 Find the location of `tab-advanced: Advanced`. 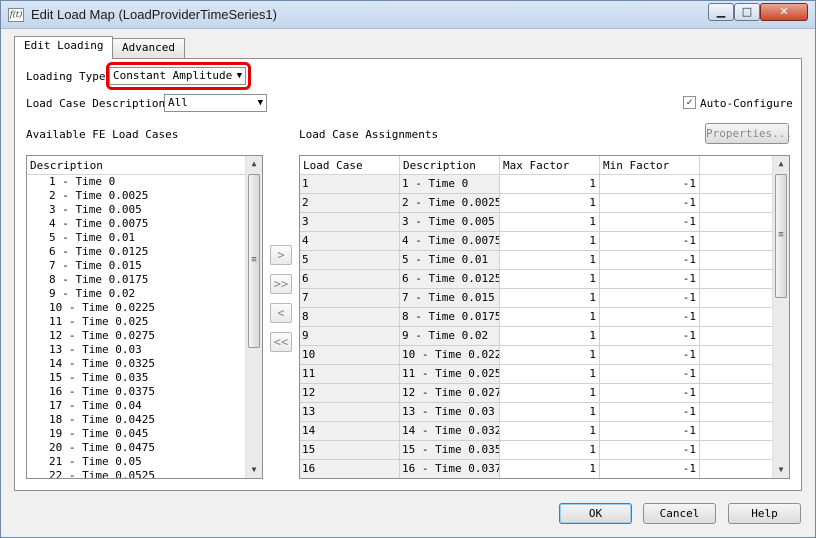

tab-advanced: Advanced is located at coordinates (148, 48).